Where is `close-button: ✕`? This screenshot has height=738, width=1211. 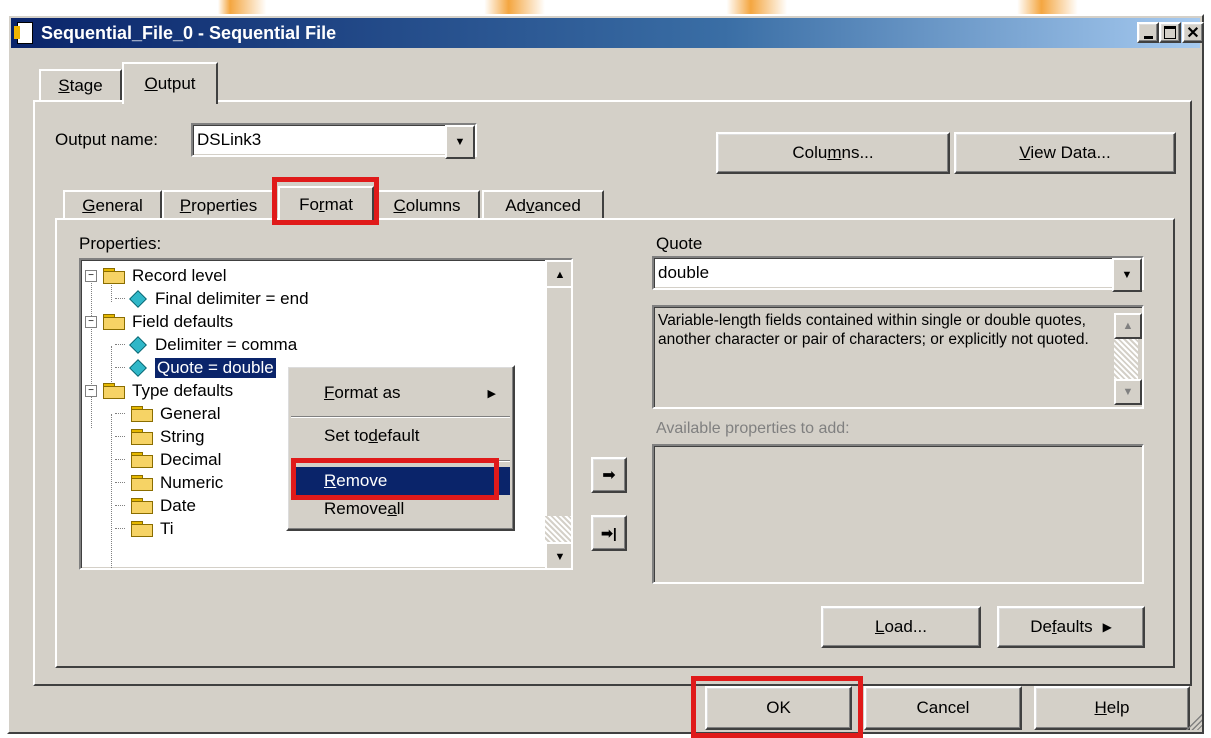 close-button: ✕ is located at coordinates (1193, 32).